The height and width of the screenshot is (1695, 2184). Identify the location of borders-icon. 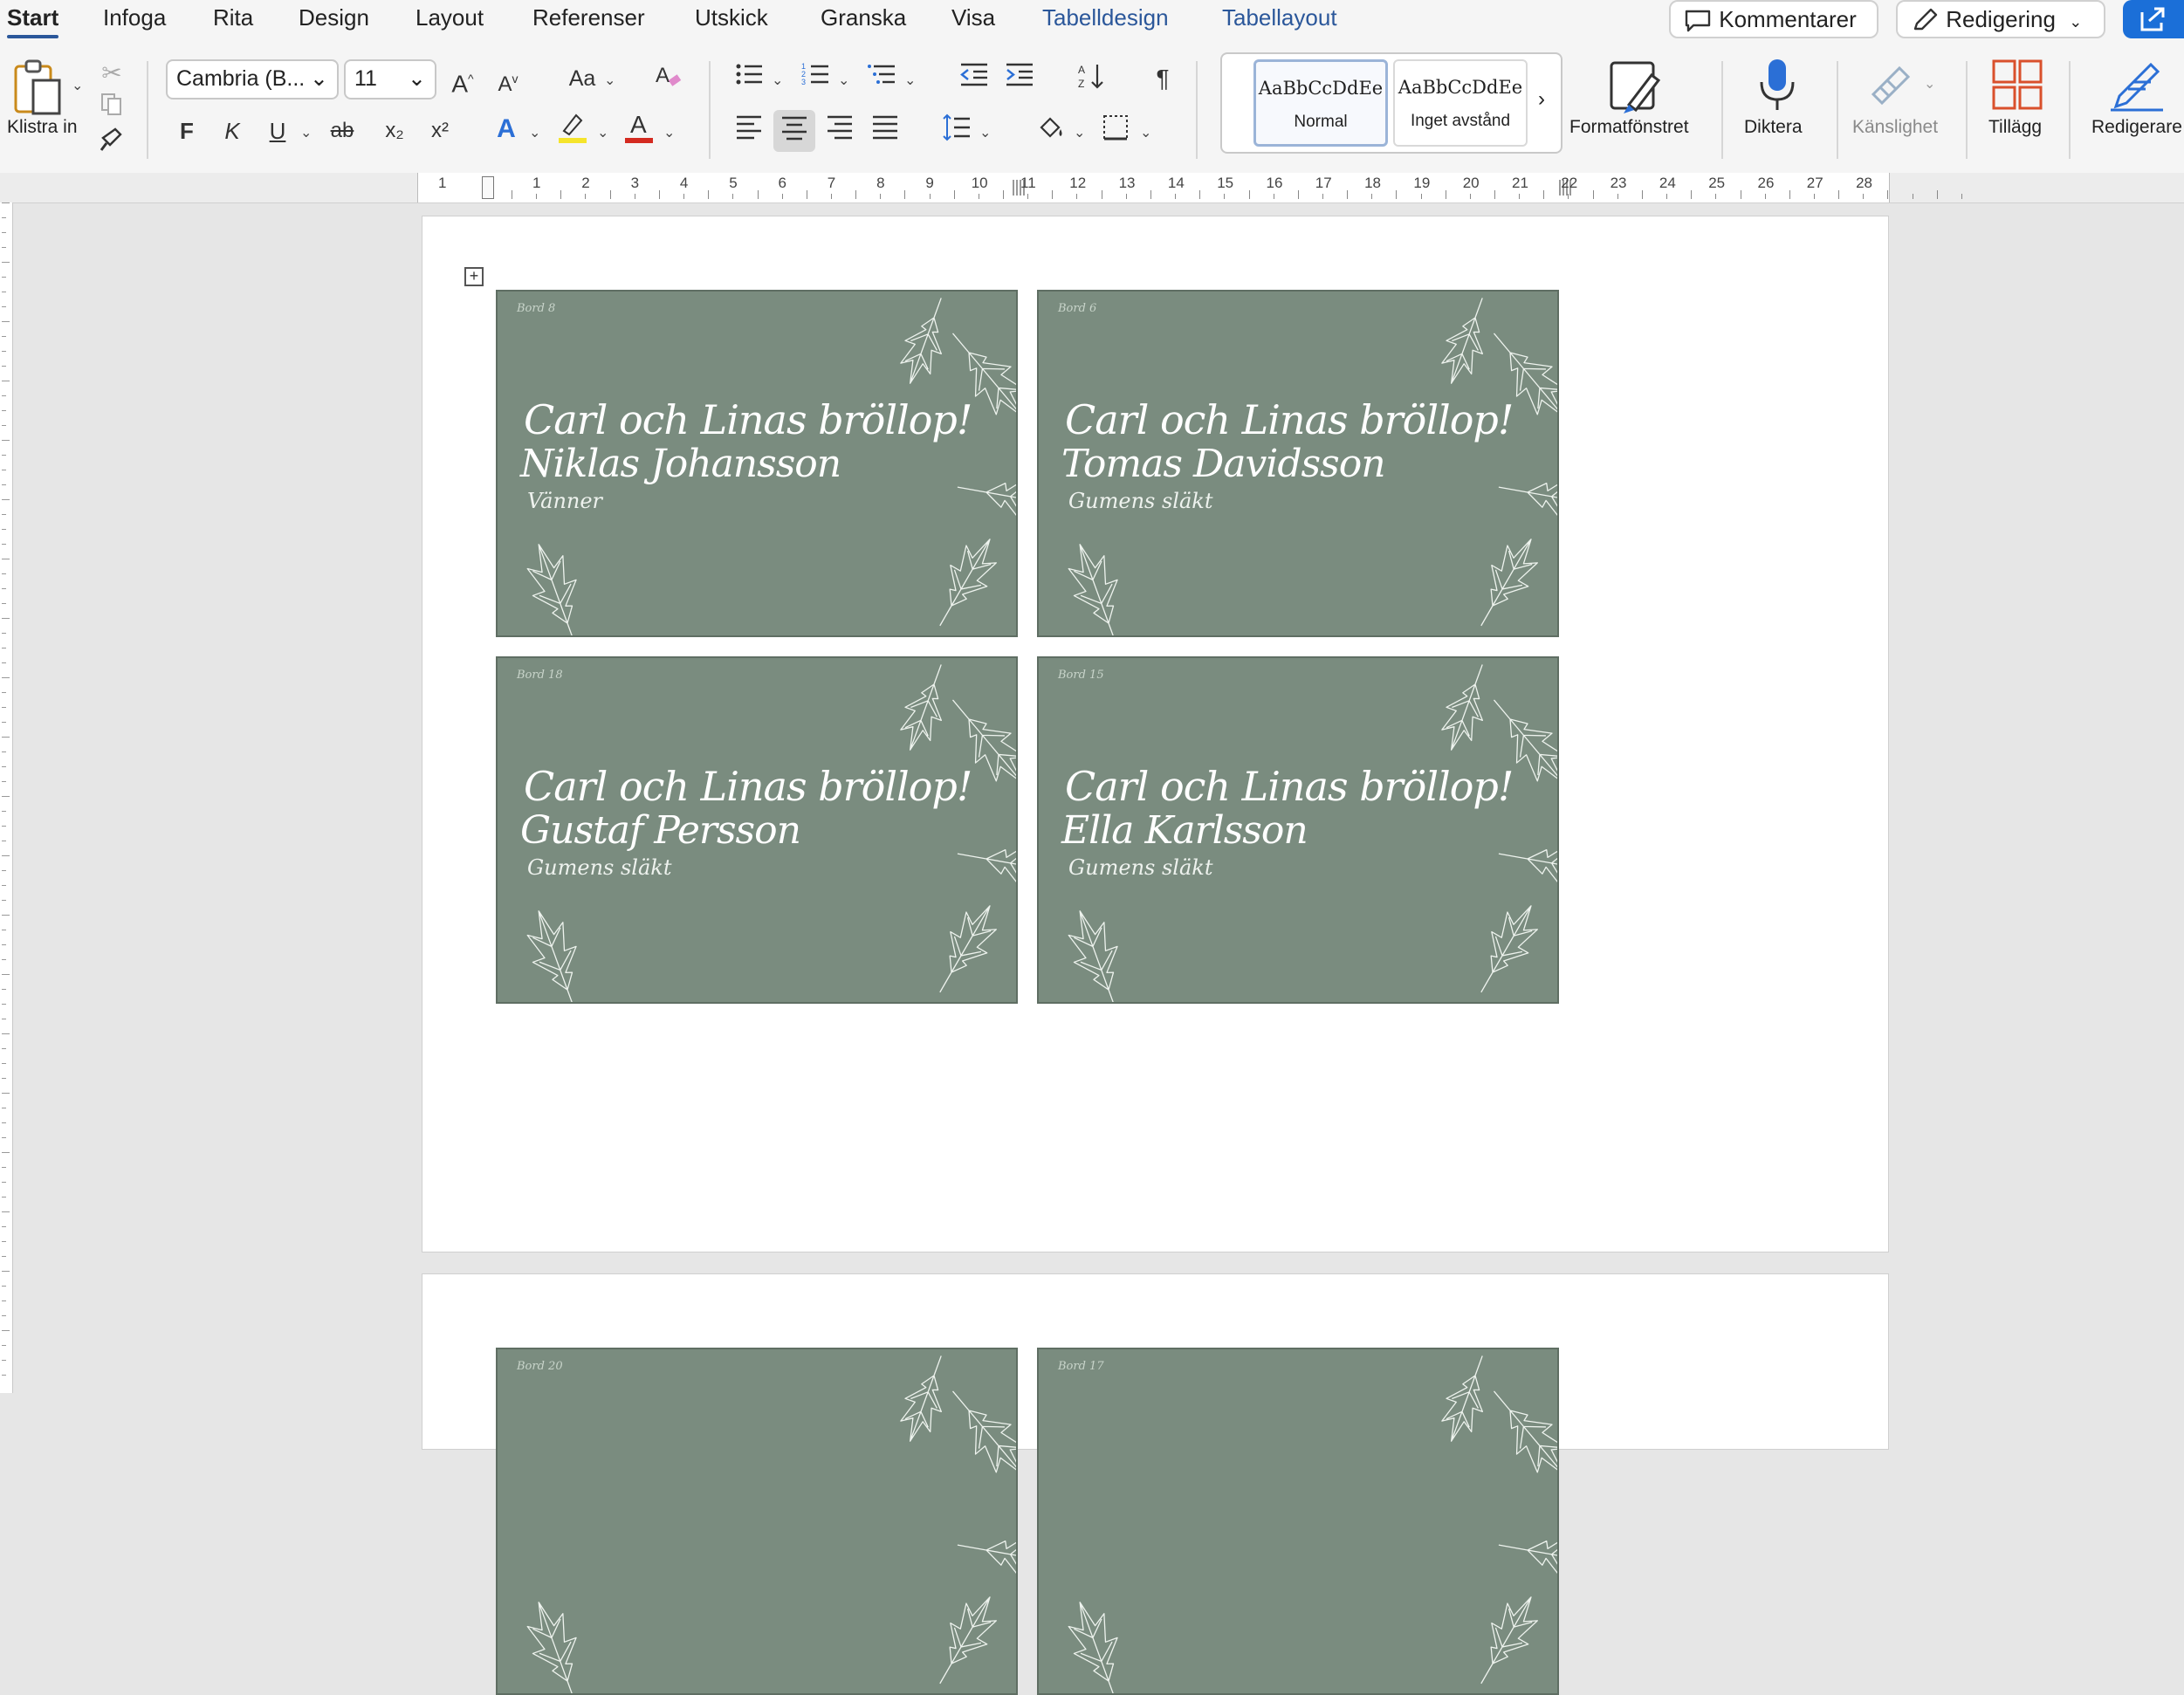
(1115, 130).